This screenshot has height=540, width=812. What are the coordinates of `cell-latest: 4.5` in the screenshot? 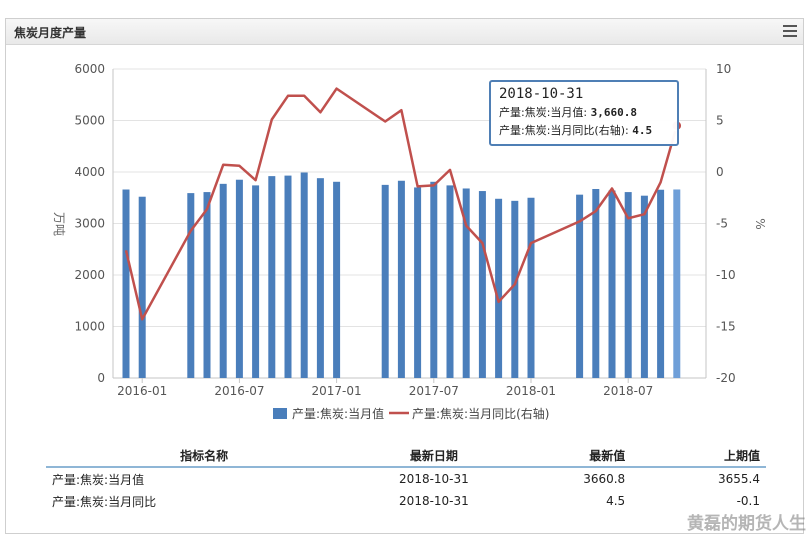 It's located at (616, 501).